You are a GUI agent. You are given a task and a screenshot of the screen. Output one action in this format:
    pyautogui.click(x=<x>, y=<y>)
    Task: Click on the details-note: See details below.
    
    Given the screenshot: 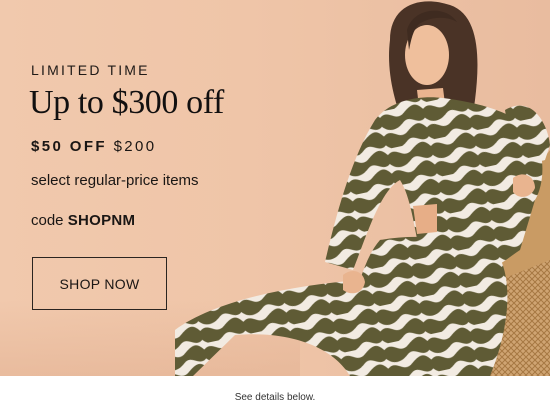 What is the action you would take?
    pyautogui.click(x=275, y=394)
    